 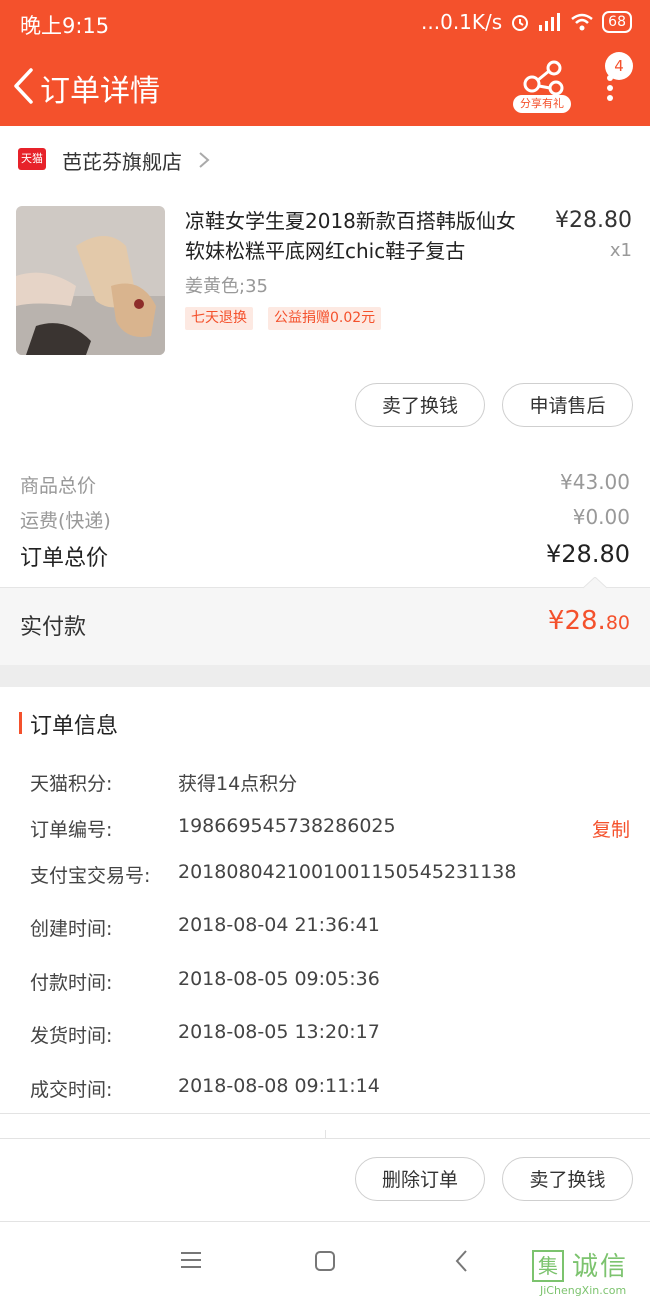 I want to click on info-value-created: 2018-08-04 21:36:41, so click(x=279, y=925).